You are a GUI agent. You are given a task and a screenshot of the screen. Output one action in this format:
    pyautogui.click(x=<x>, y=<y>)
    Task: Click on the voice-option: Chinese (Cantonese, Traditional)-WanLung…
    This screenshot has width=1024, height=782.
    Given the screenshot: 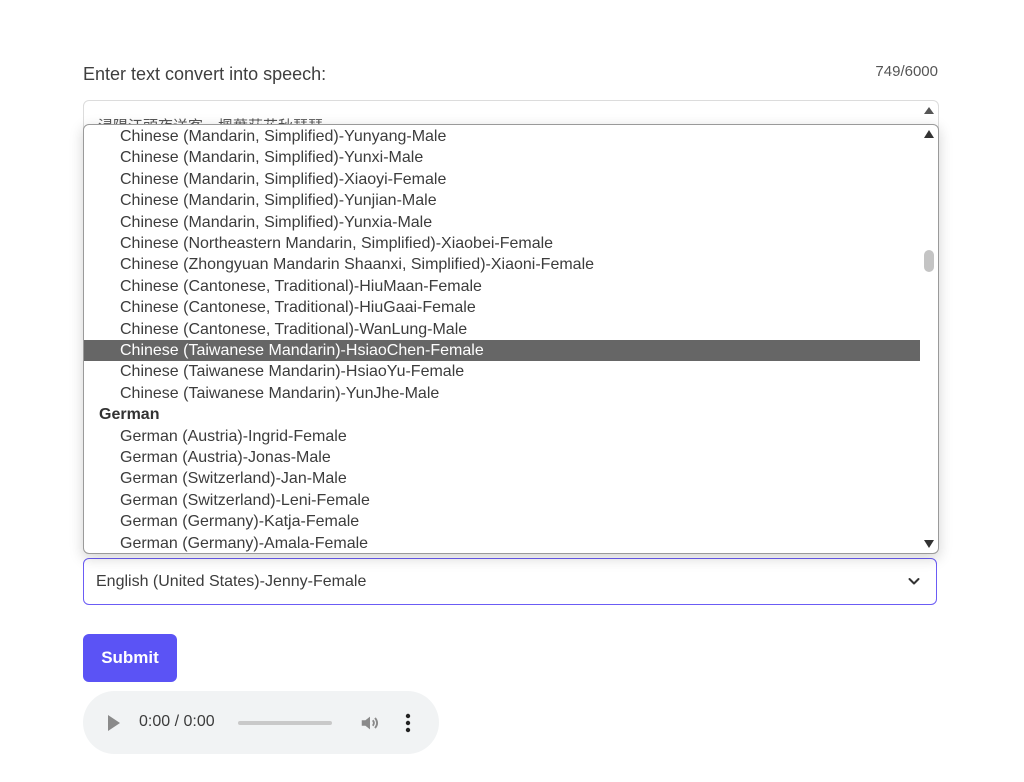 What is the action you would take?
    pyautogui.click(x=502, y=329)
    